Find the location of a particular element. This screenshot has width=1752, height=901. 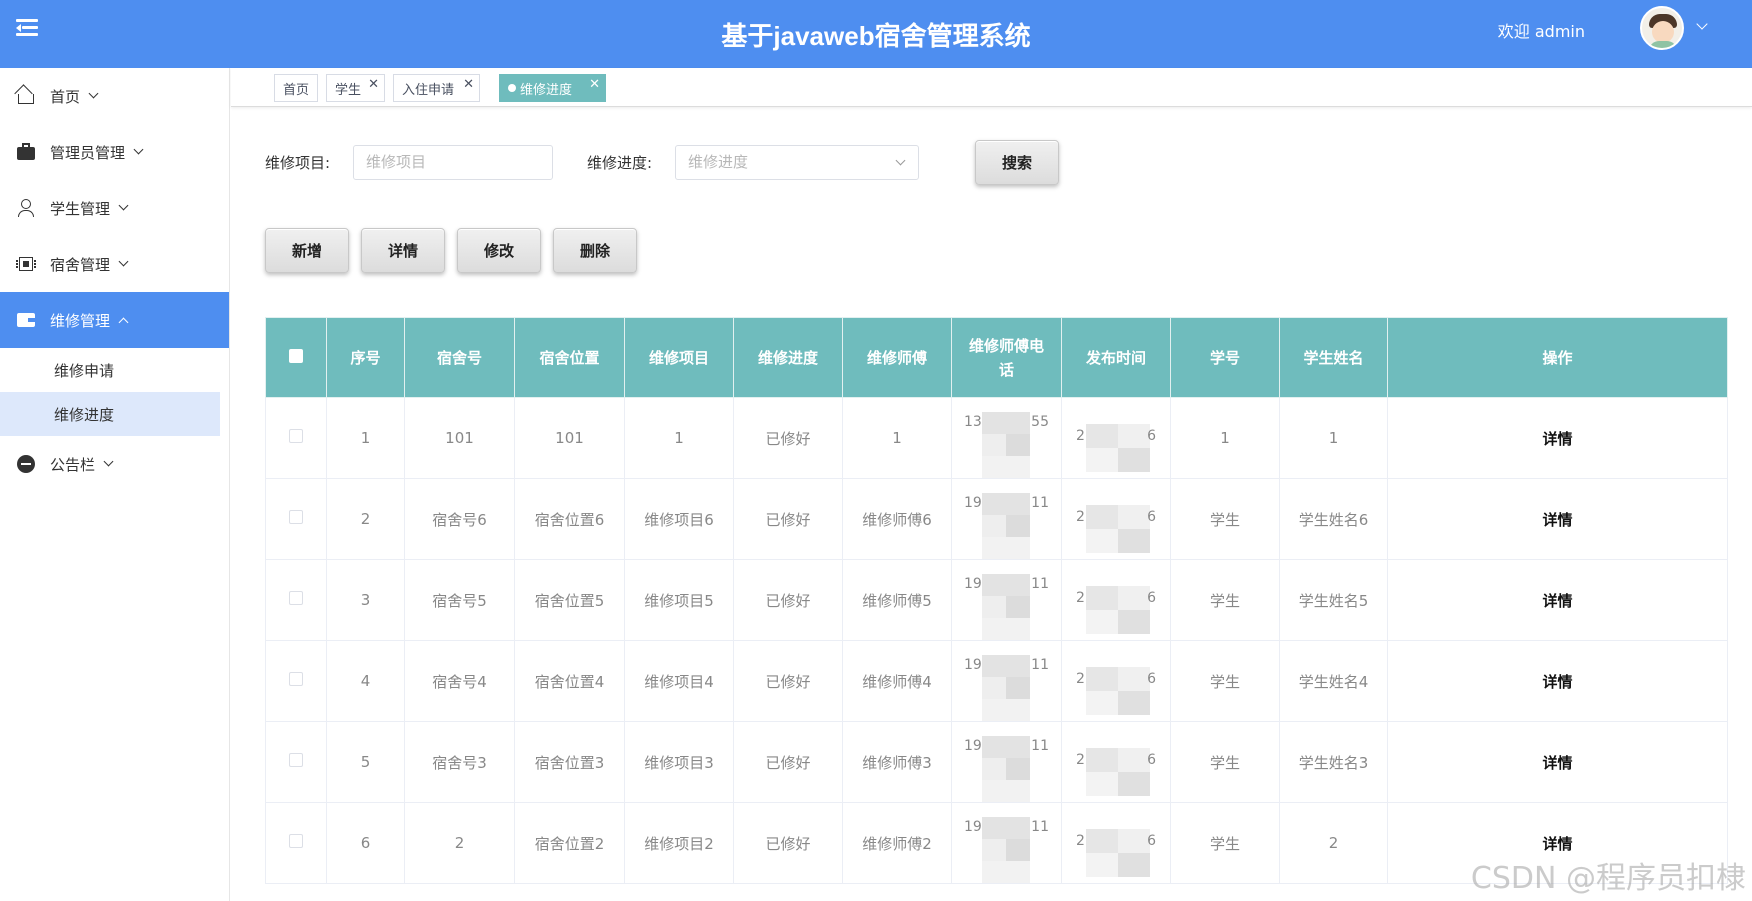

cell-dorm: 宿舍号5 is located at coordinates (459, 600).